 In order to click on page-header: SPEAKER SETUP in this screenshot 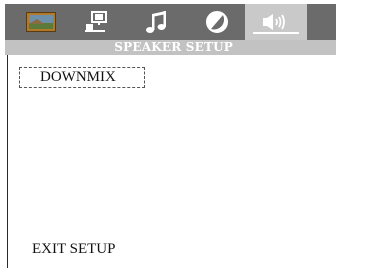, I will do `click(170, 47)`.